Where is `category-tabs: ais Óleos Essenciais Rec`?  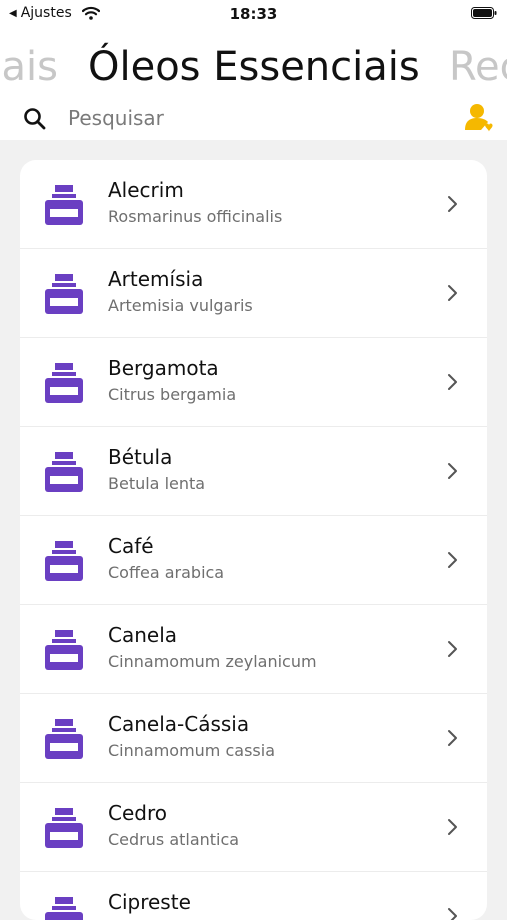 category-tabs: ais Óleos Essenciais Rec is located at coordinates (253, 67).